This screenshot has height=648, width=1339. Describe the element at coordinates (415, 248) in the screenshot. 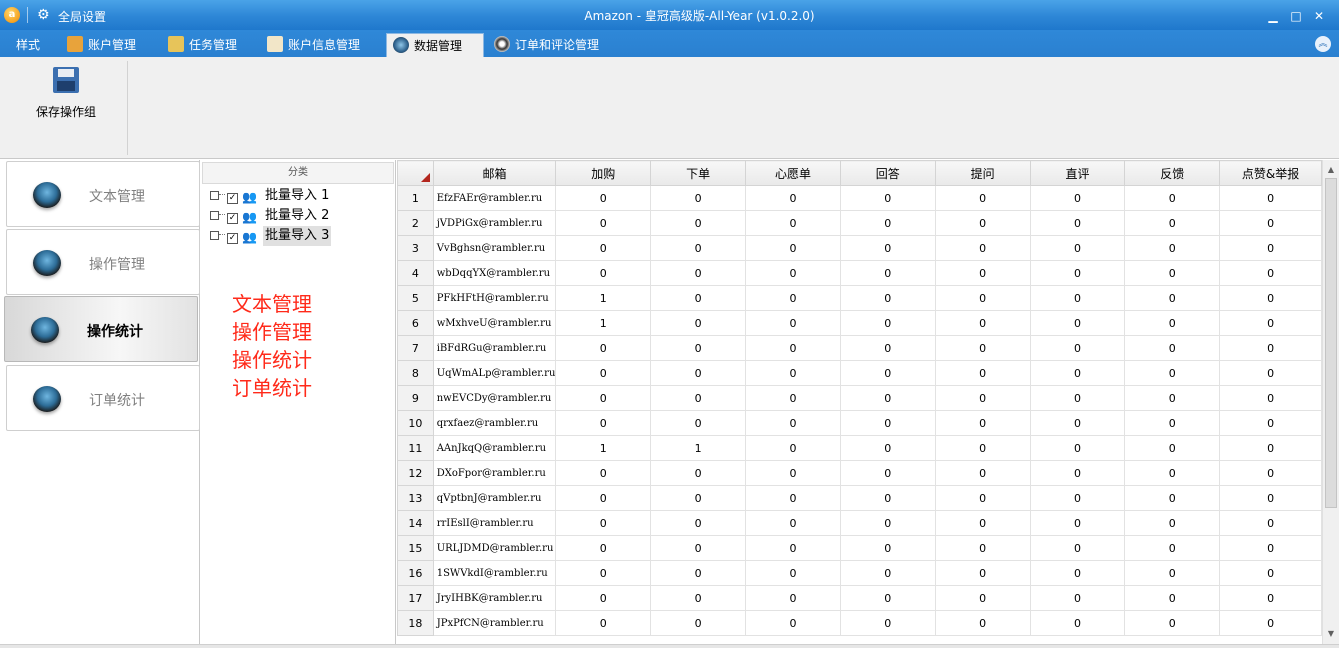

I see `row-number: 3` at that location.